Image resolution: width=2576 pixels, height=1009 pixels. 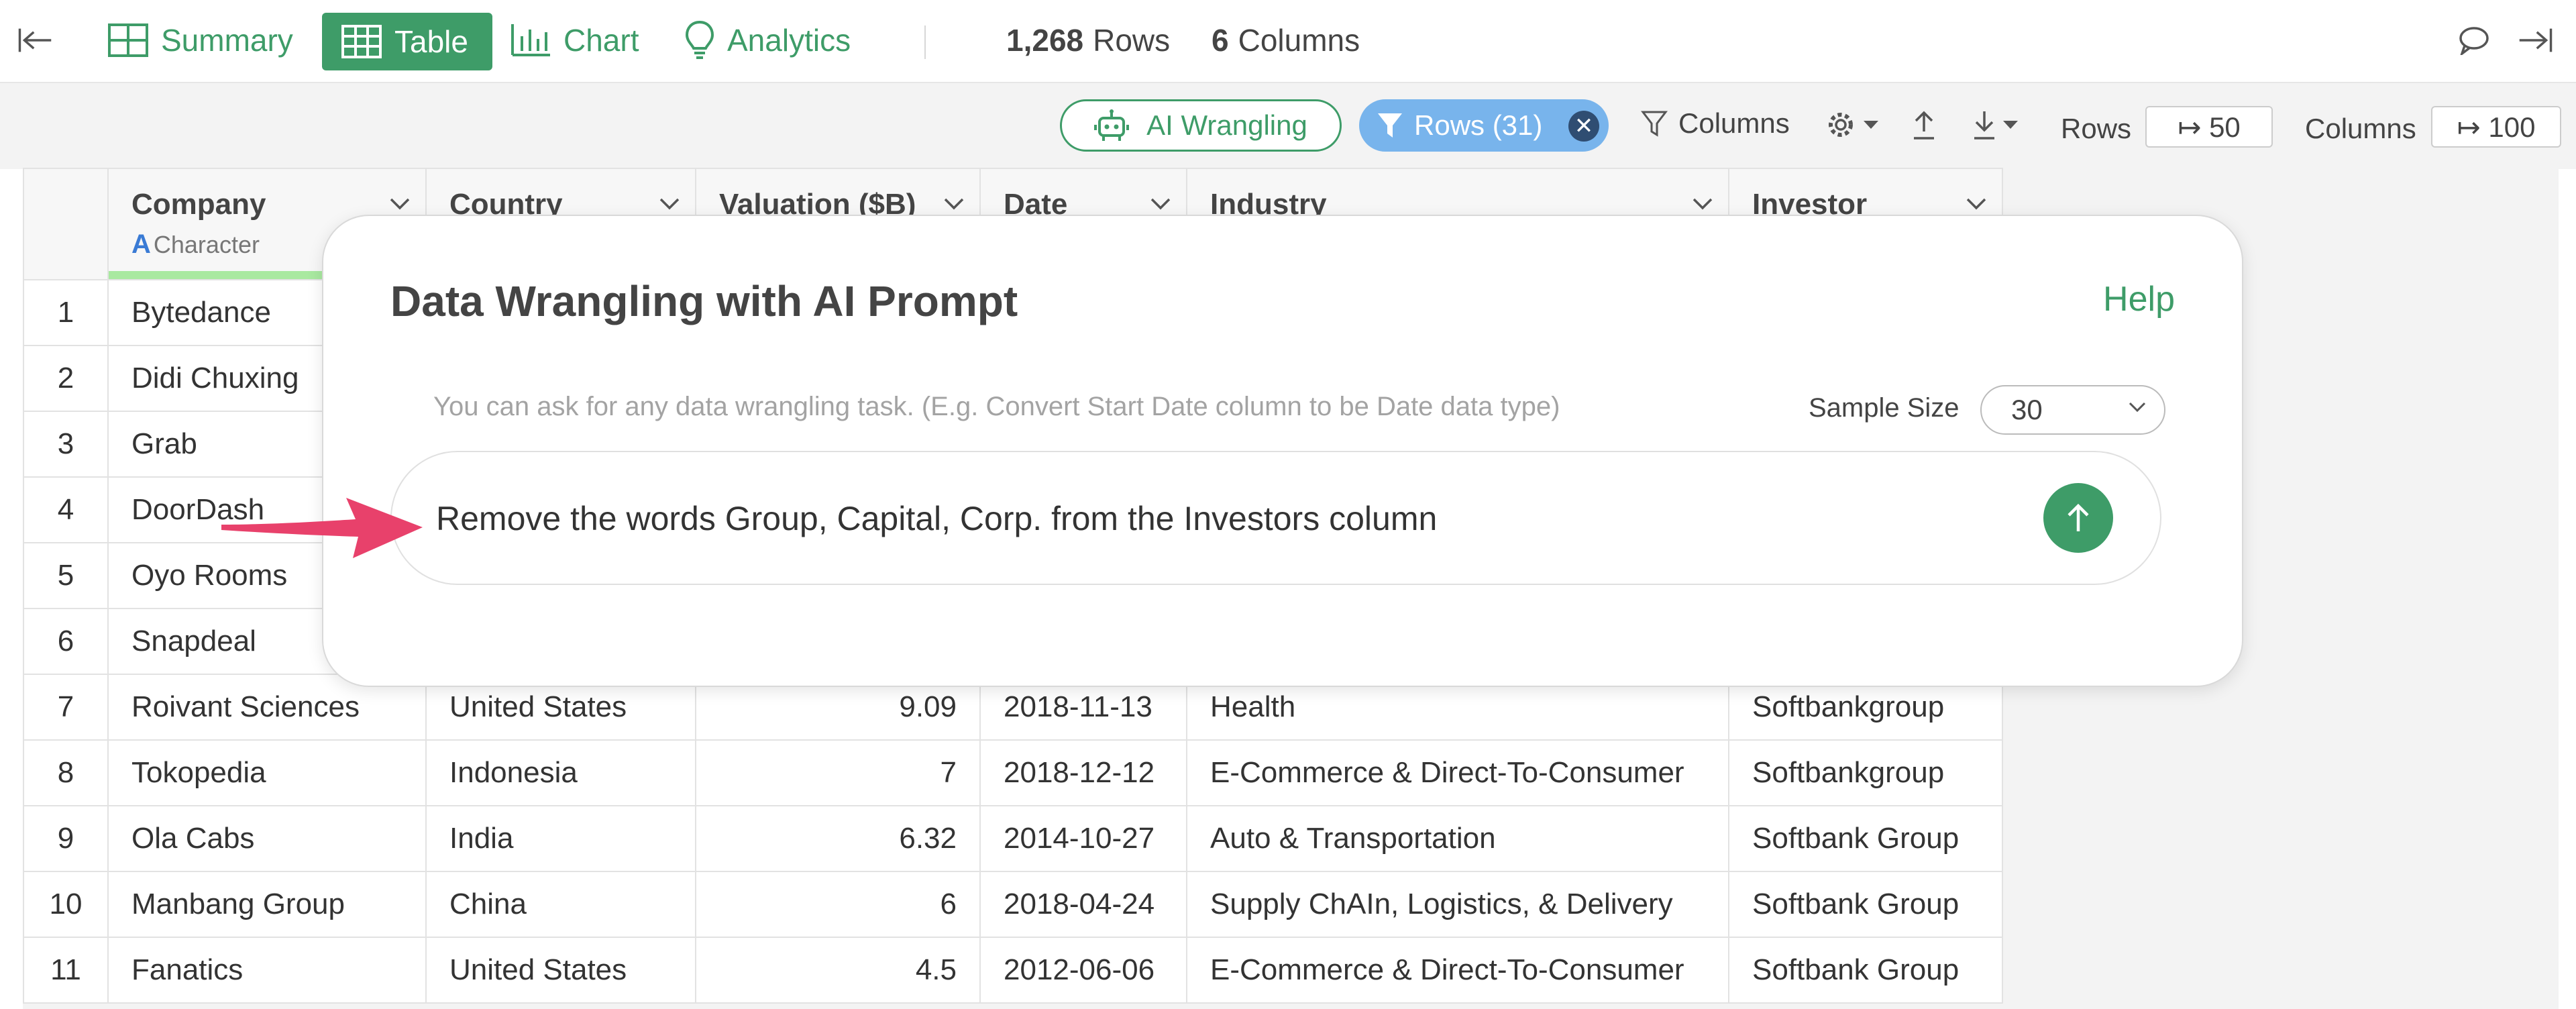 I want to click on row-number: 8, so click(x=66, y=773).